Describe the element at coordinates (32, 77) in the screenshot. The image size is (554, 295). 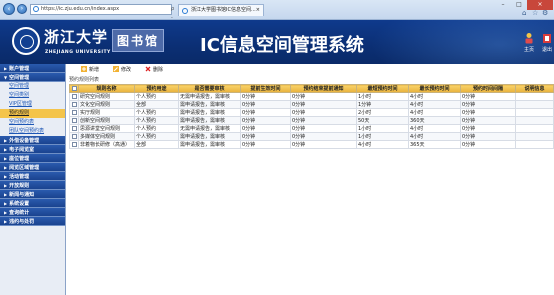
I see `sidebar-section-space: ▼ 空间管理` at that location.